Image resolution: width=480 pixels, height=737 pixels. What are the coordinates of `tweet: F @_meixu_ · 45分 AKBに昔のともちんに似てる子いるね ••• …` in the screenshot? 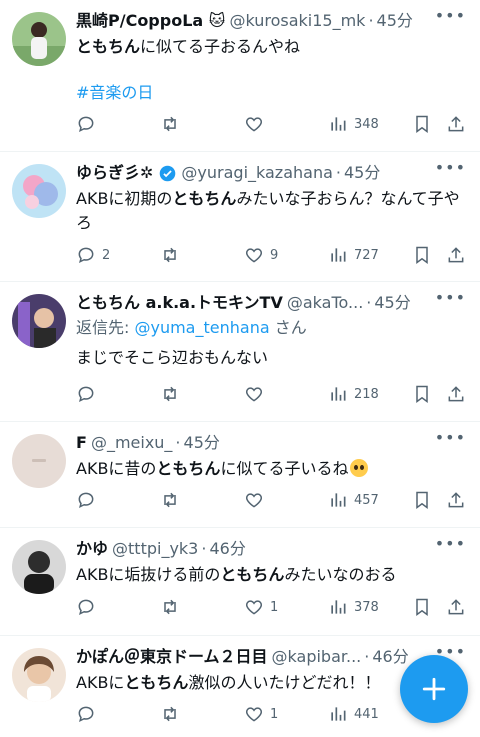 It's located at (240, 475).